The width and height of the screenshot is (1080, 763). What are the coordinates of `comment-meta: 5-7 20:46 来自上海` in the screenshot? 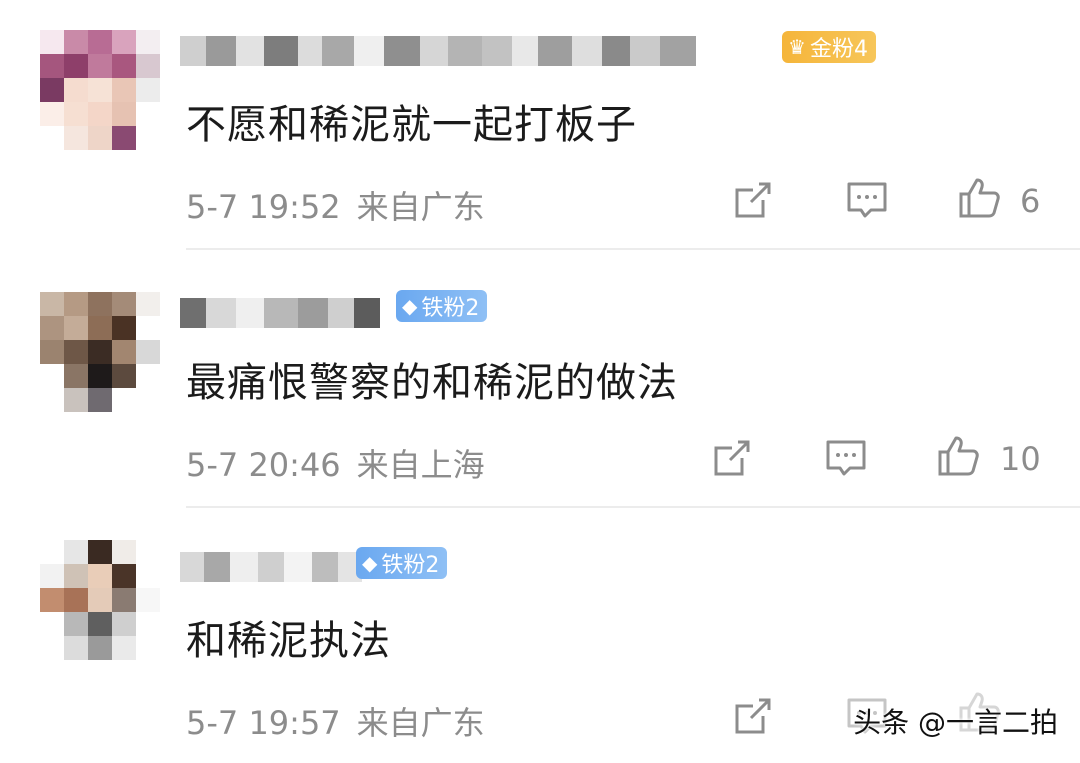 It's located at (335, 463).